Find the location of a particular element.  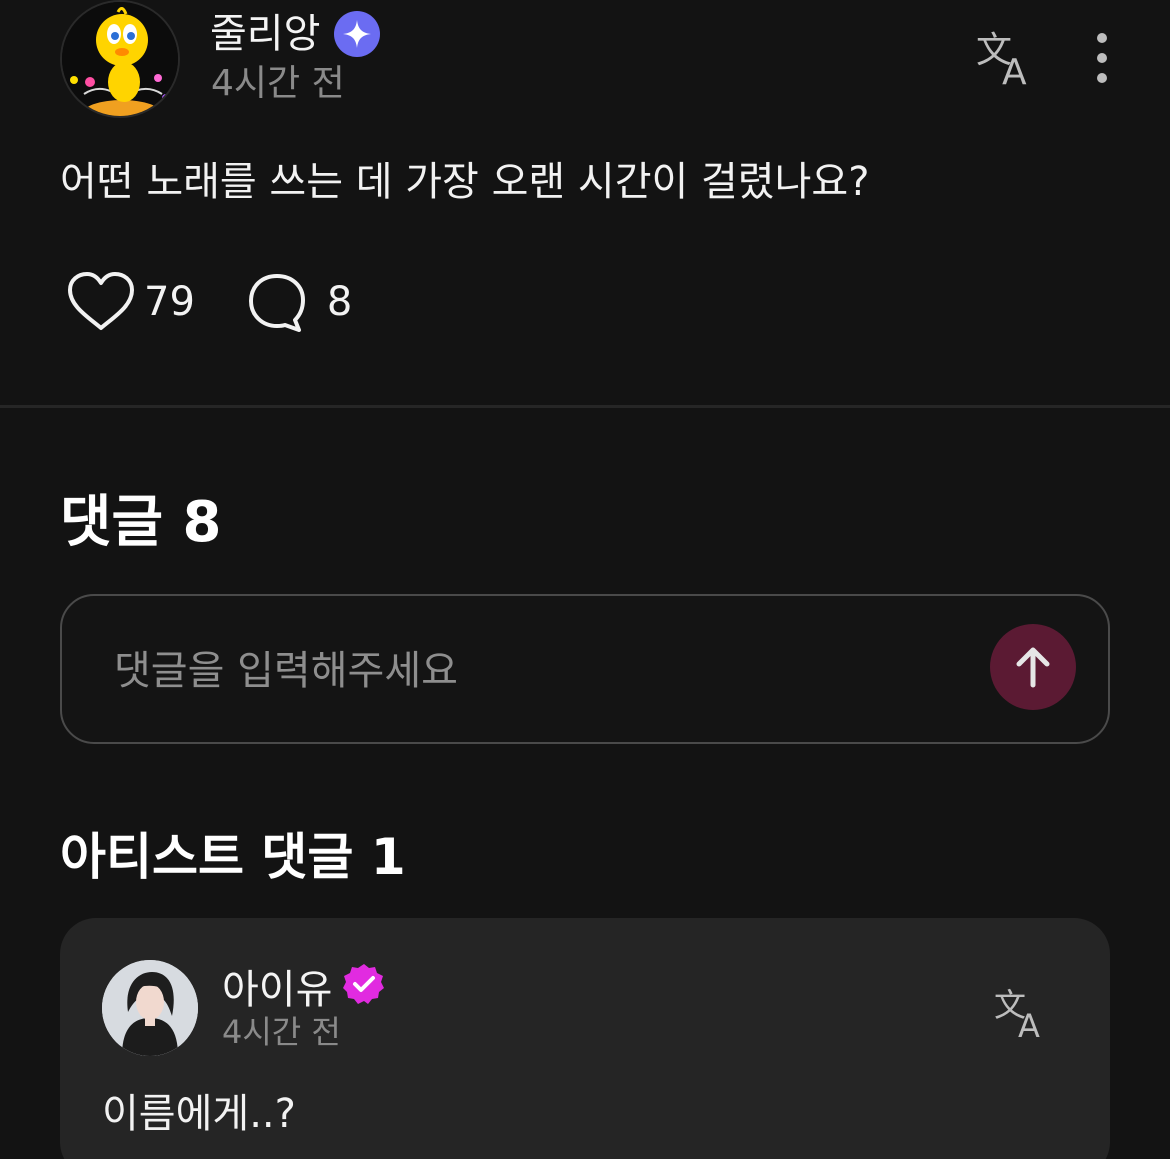

like-count: 79 is located at coordinates (169, 302).